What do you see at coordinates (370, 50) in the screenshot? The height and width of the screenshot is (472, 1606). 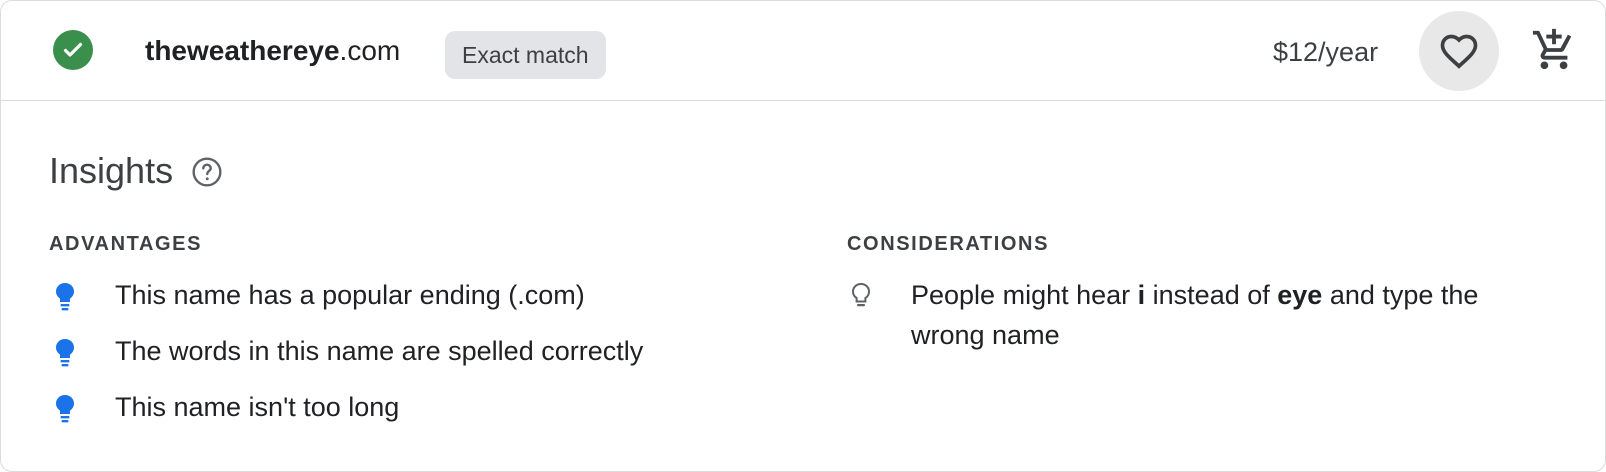 I see `domain-tld: .com` at bounding box center [370, 50].